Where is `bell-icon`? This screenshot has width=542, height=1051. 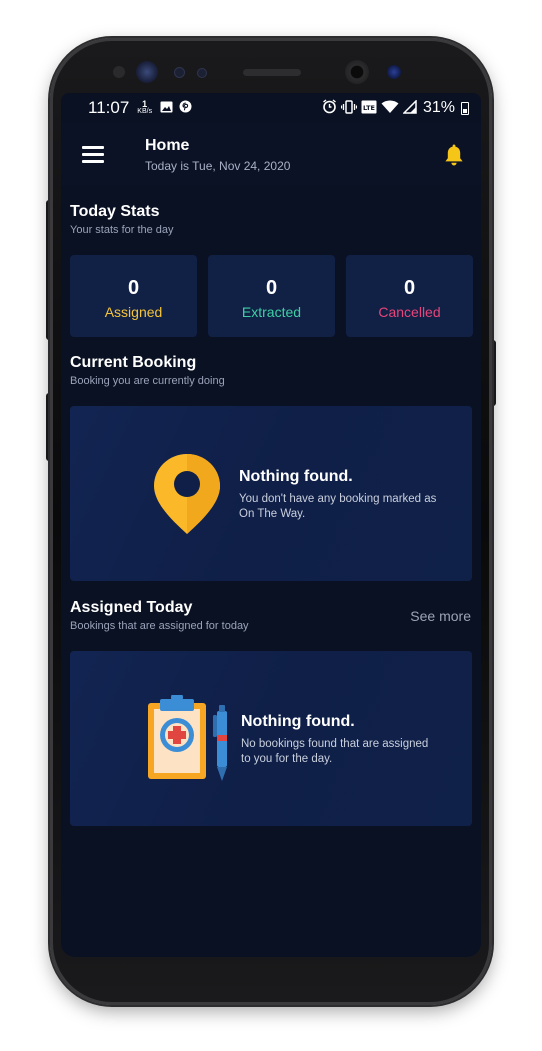
bell-icon is located at coordinates (454, 155).